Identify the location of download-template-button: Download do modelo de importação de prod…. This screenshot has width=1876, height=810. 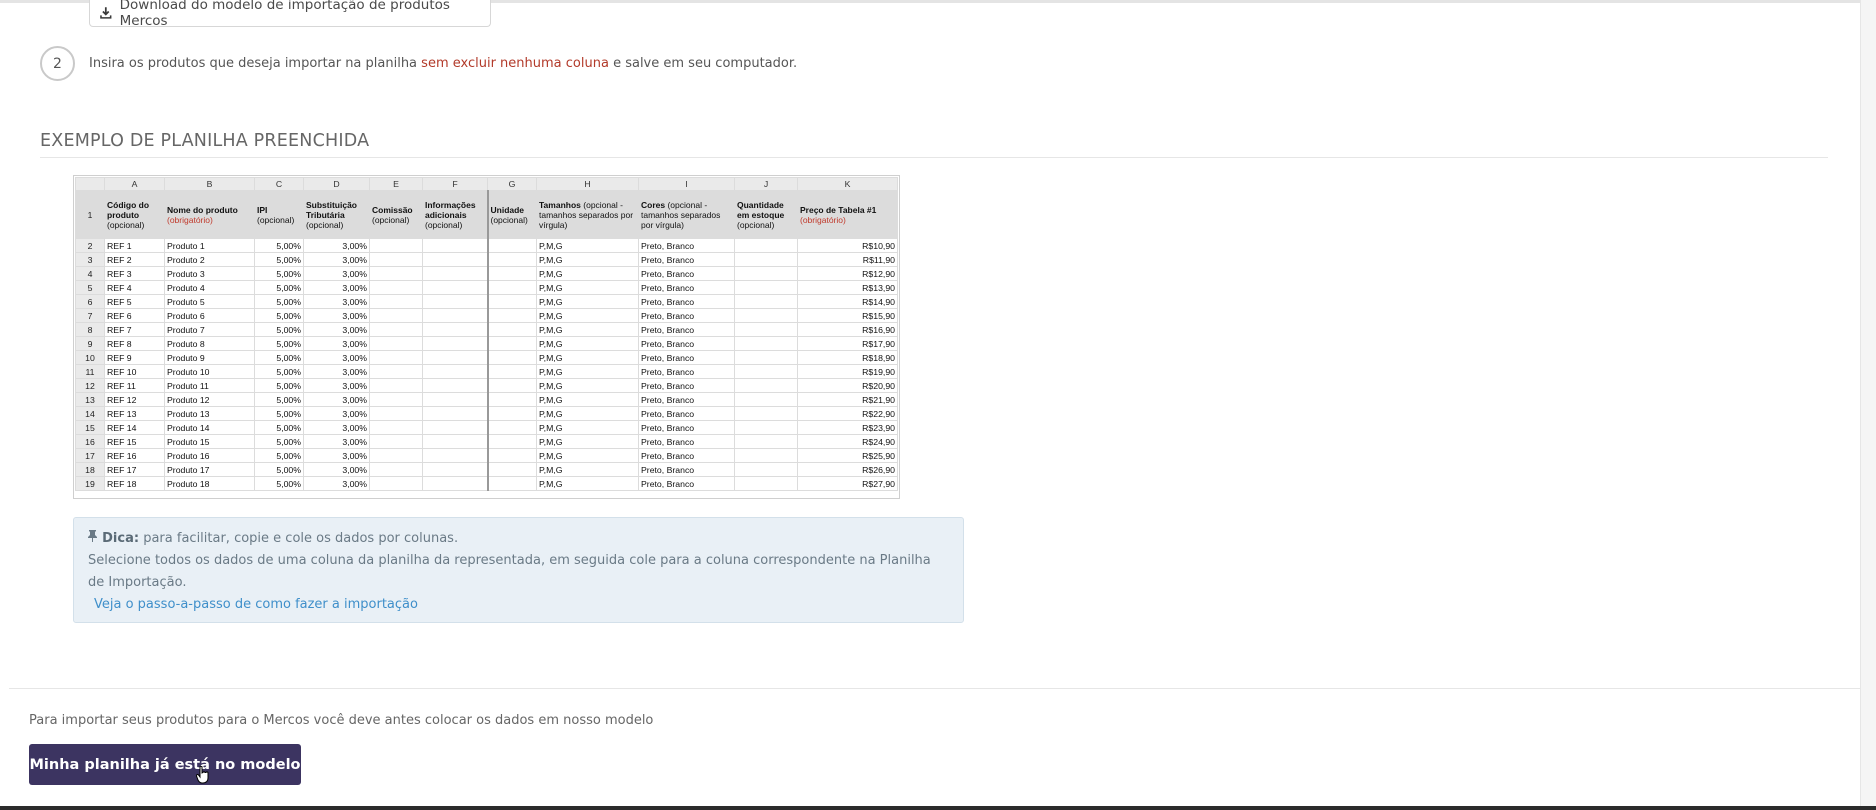
(290, 14).